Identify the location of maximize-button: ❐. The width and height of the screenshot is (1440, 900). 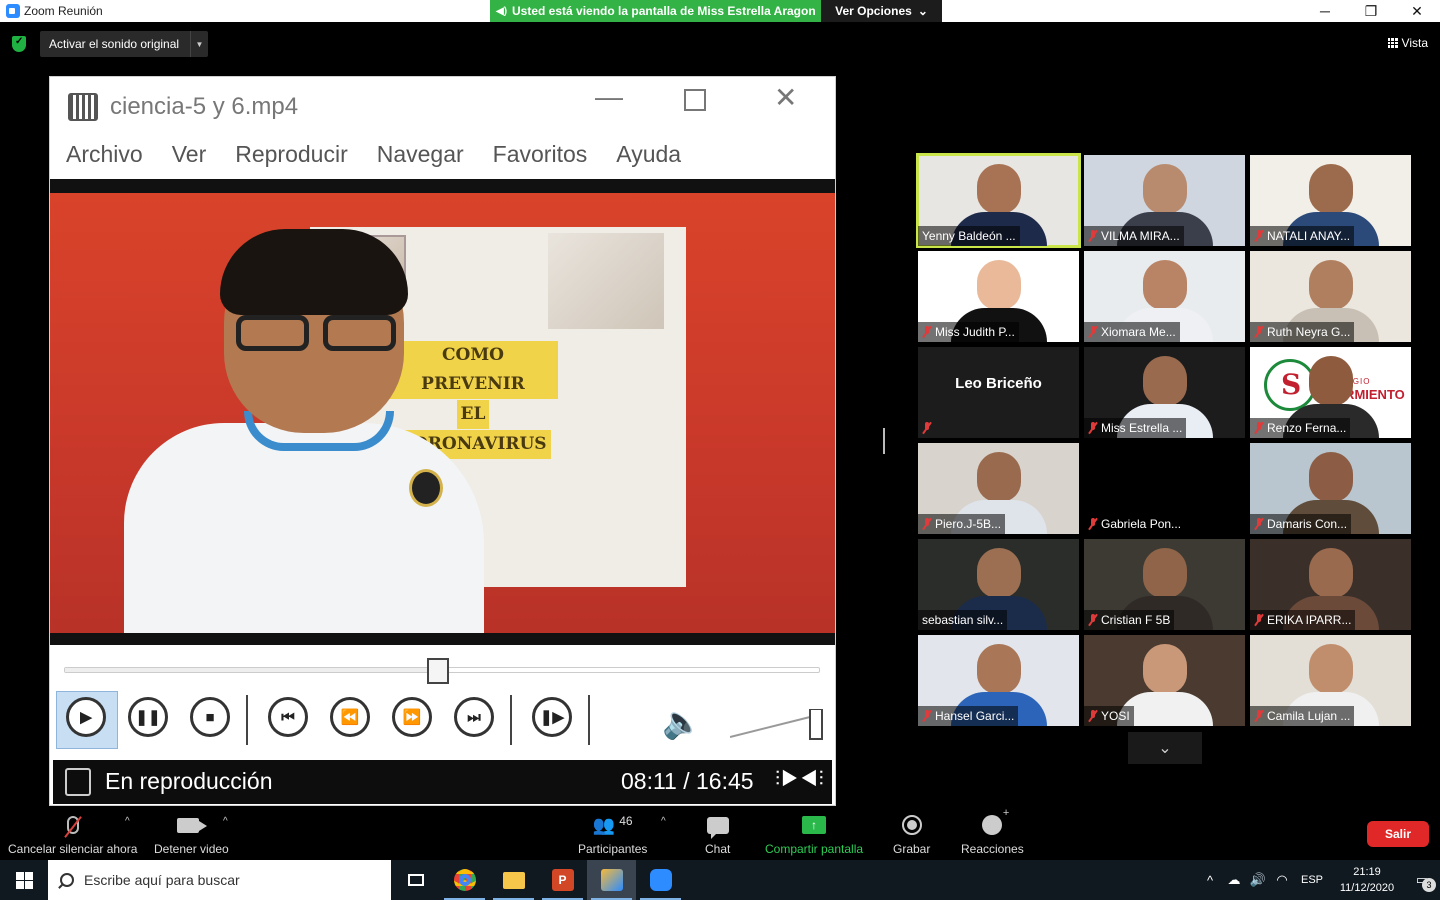
(1371, 11).